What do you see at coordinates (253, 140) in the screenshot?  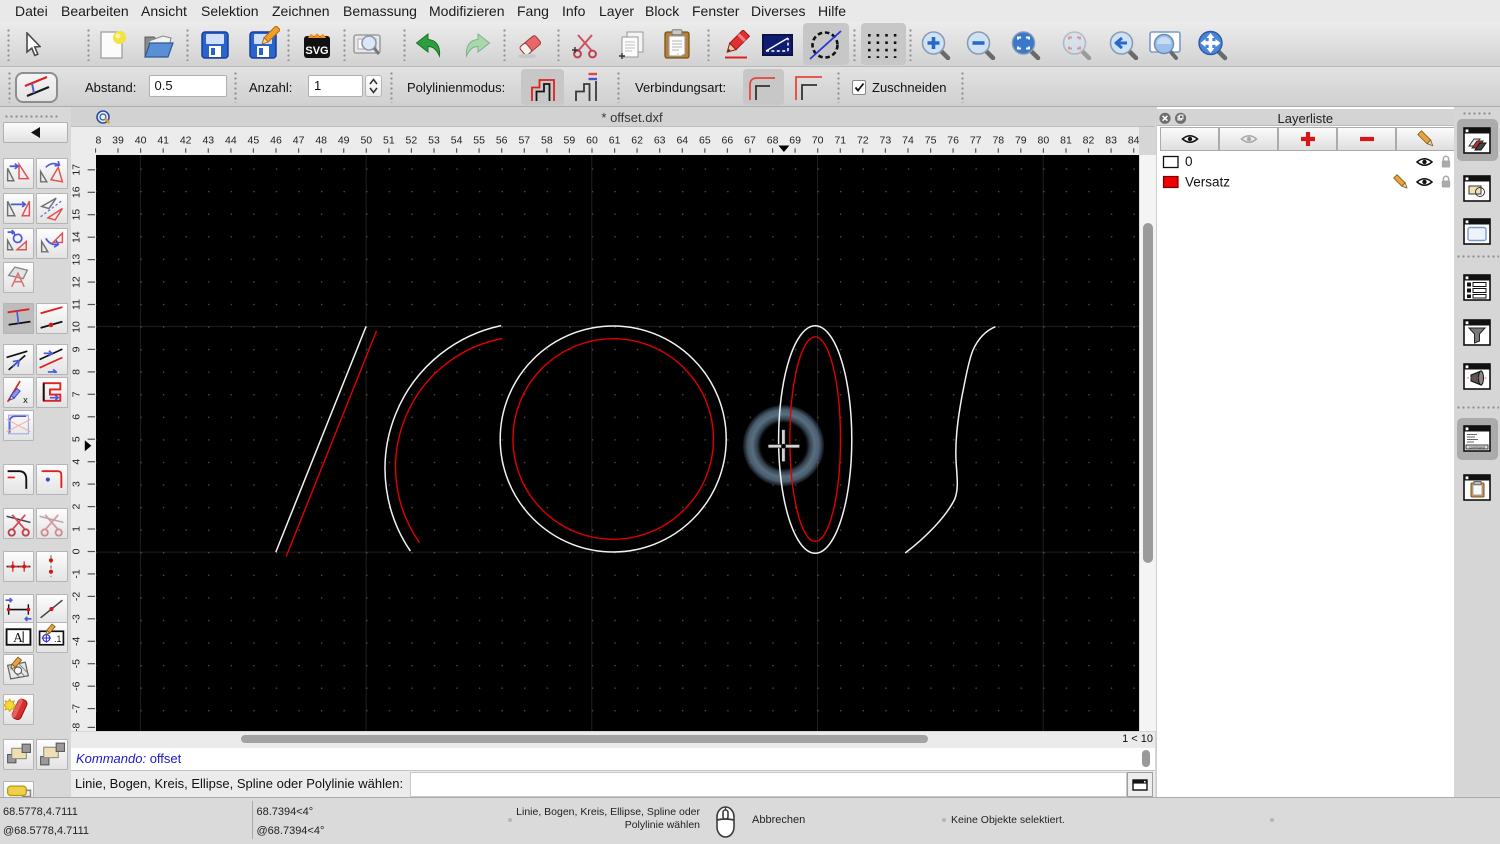 I see `svg-text: 45` at bounding box center [253, 140].